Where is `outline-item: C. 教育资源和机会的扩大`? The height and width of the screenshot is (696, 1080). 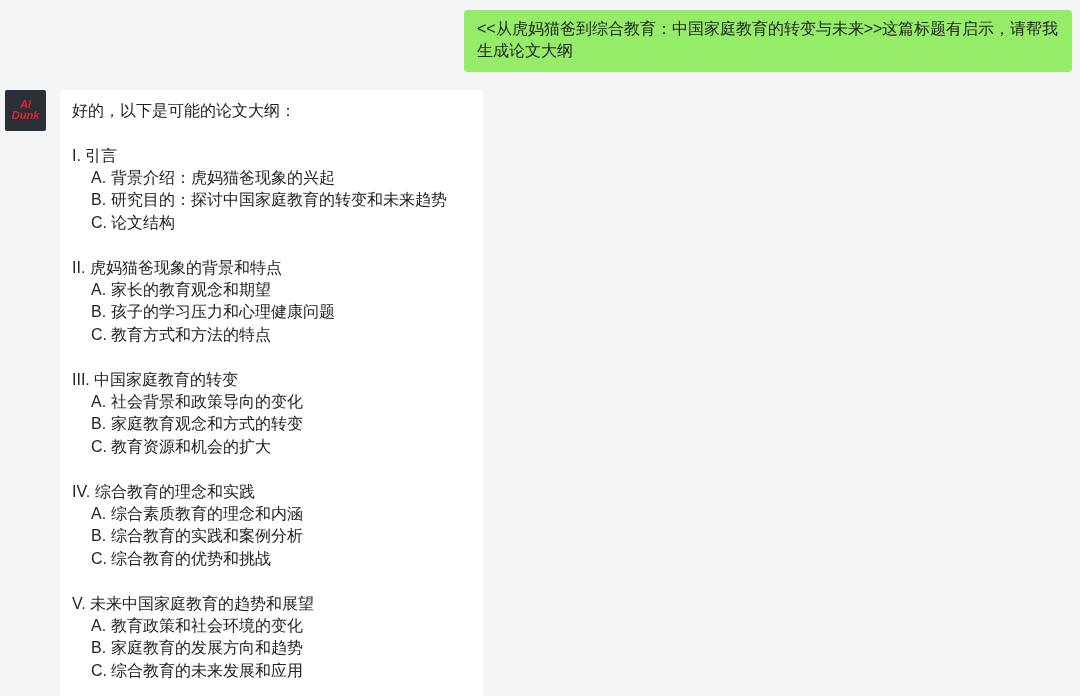
outline-item: C. 教育资源和机会的扩大 is located at coordinates (181, 446).